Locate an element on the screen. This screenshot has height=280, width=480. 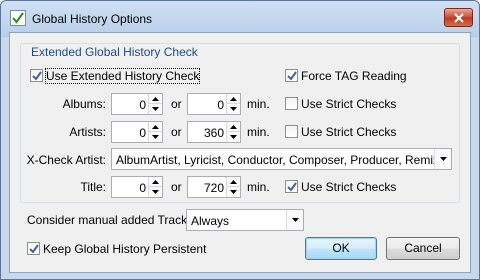
group-title: Extended Global History Check is located at coordinates (114, 52).